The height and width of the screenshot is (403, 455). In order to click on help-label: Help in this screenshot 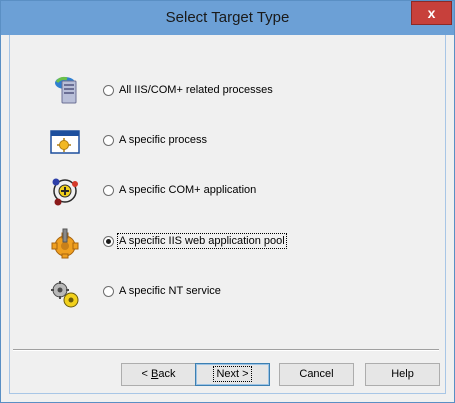, I will do `click(402, 374)`.